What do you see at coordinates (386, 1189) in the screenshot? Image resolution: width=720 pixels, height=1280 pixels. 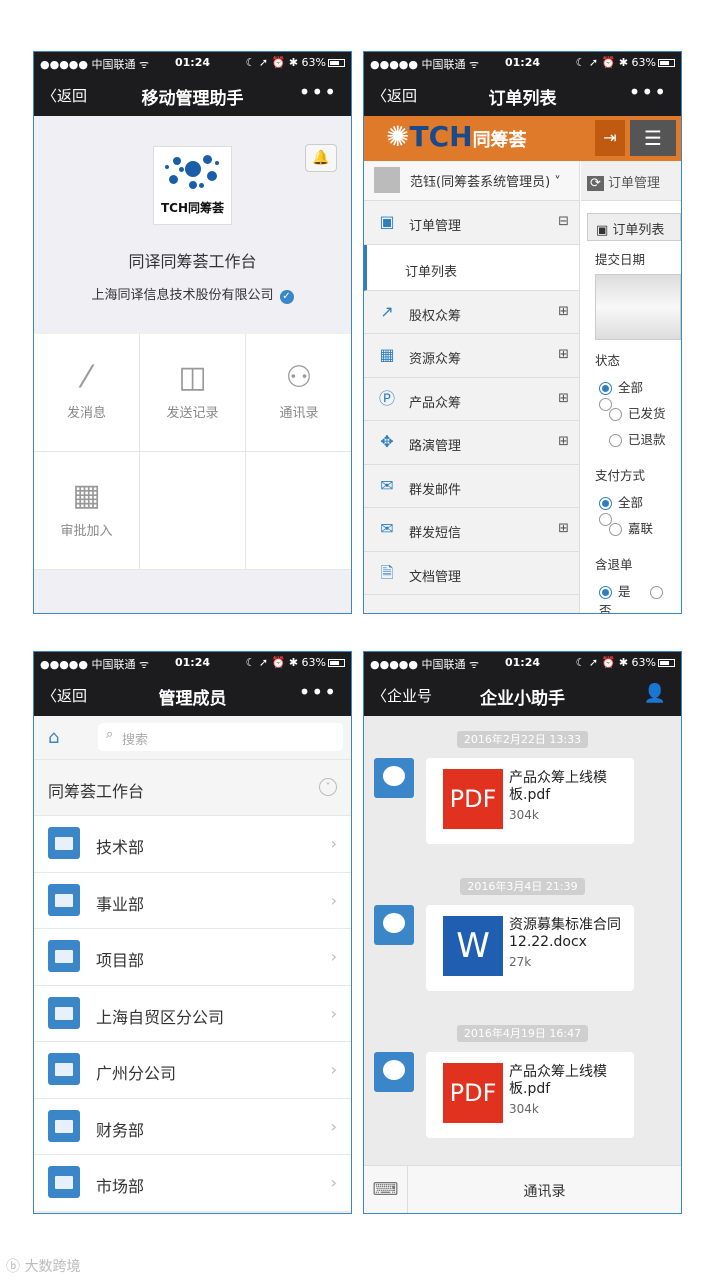 I see `keyboard-icon: ⌨` at bounding box center [386, 1189].